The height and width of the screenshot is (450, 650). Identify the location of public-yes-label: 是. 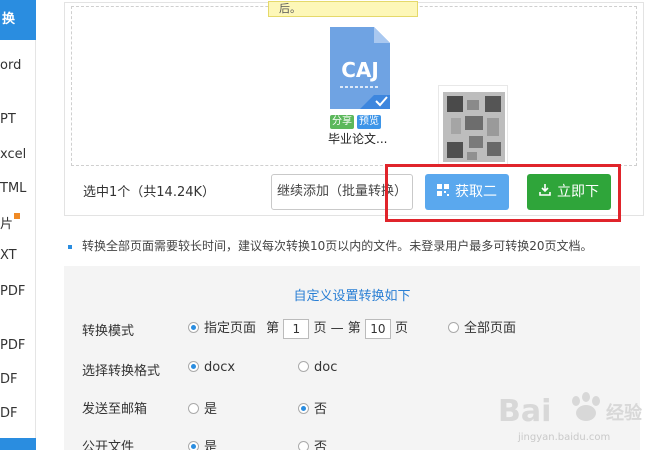
(211, 445).